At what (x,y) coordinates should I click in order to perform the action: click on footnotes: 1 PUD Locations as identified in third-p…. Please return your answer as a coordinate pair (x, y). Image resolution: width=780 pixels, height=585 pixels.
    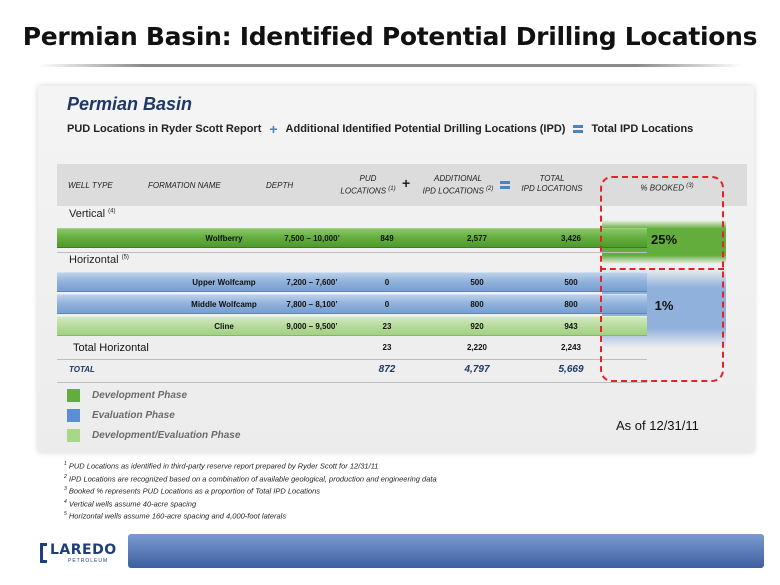
    Looking at the image, I should click on (250, 490).